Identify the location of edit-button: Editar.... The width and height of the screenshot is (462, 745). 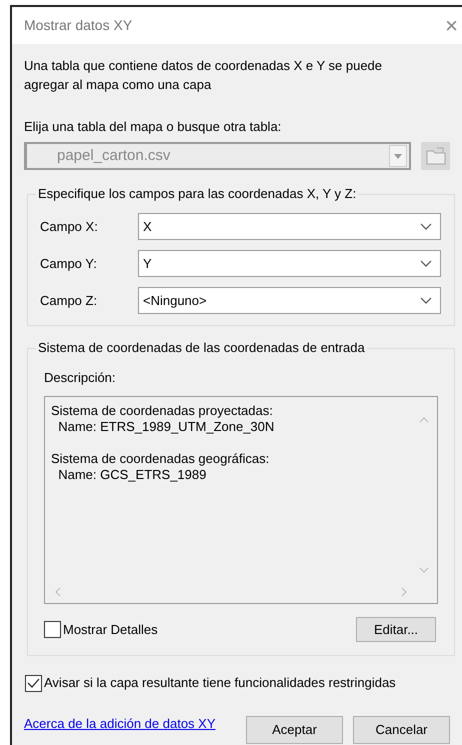
(396, 629).